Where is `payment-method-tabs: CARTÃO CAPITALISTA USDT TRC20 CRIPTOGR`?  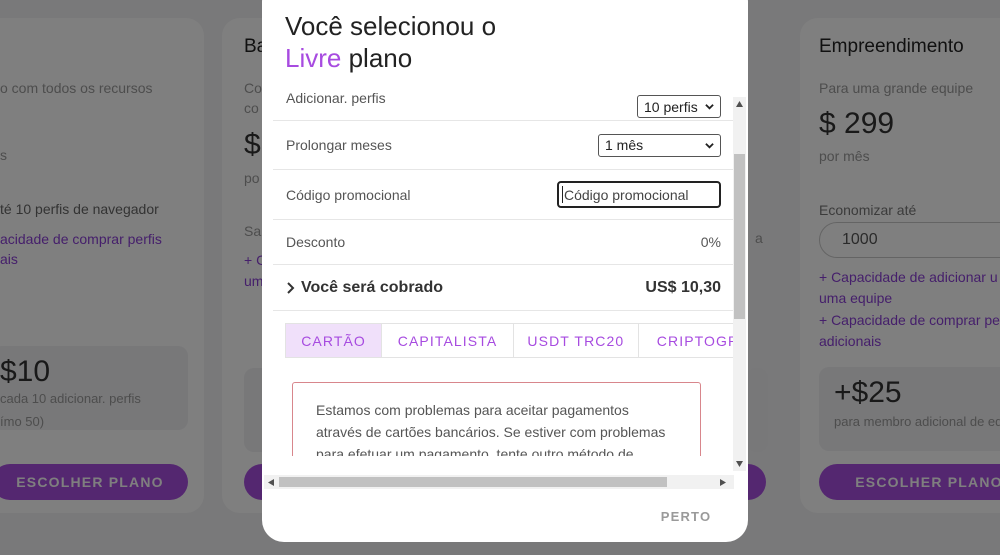 payment-method-tabs: CARTÃO CAPITALISTA USDT TRC20 CRIPTOGR is located at coordinates (509, 340).